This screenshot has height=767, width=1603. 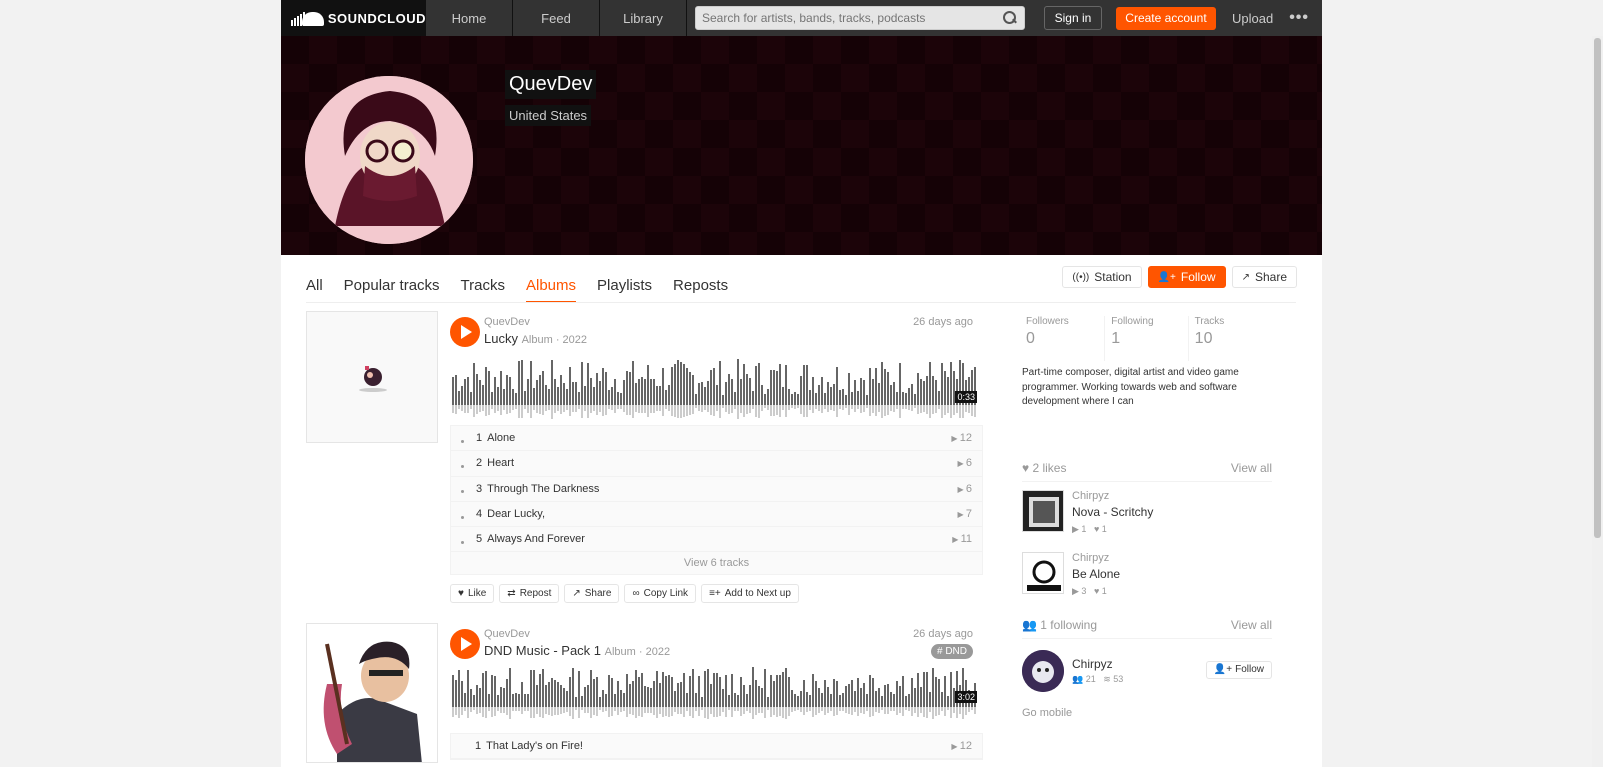 I want to click on follow-button: 👤+ Follow, so click(x=1186, y=277).